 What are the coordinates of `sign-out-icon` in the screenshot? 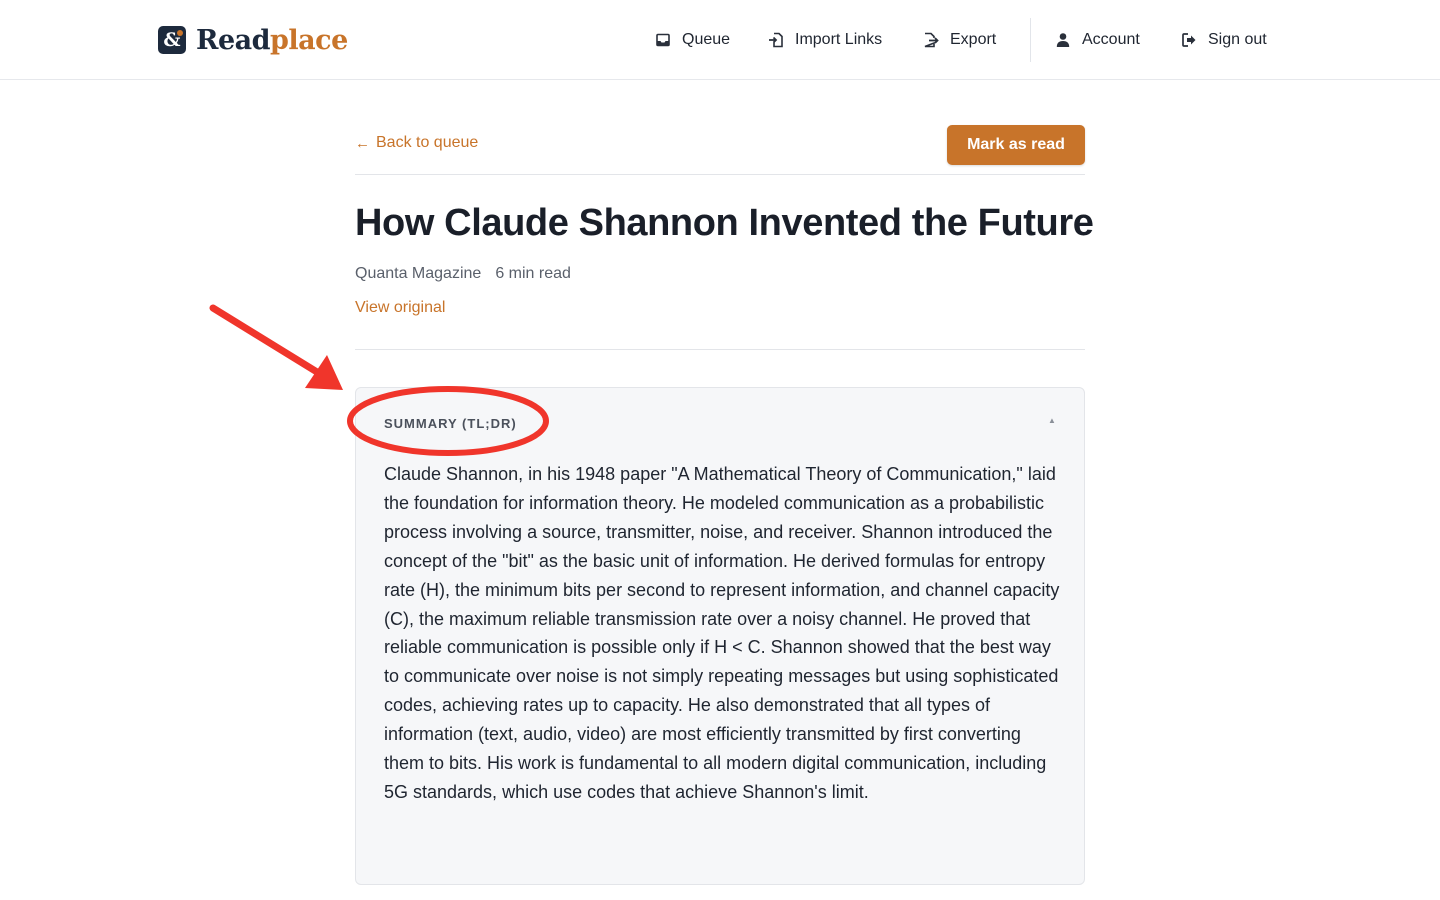 It's located at (1189, 40).